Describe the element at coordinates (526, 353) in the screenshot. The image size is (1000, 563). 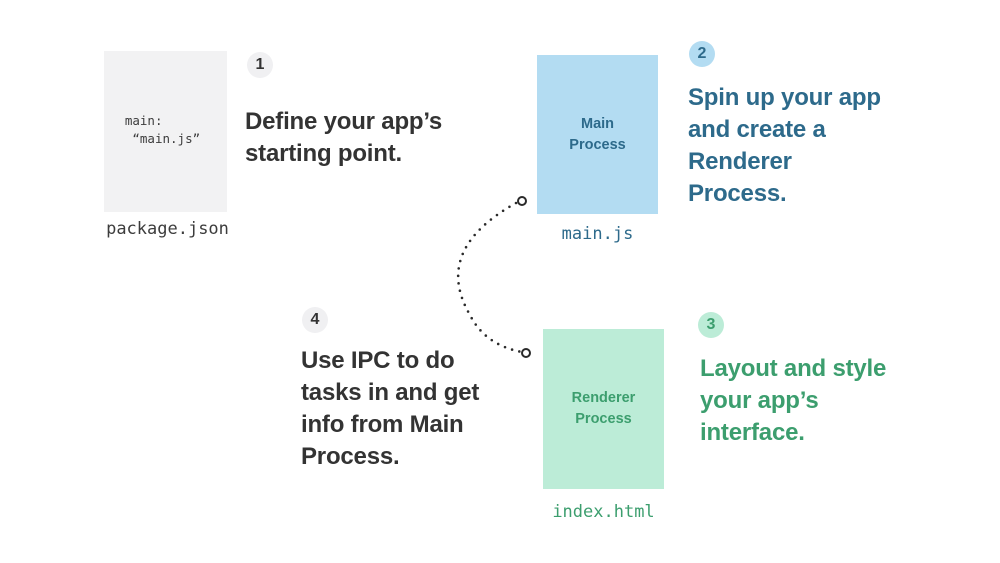
I see `connector-endpoint-bottom-icon` at that location.